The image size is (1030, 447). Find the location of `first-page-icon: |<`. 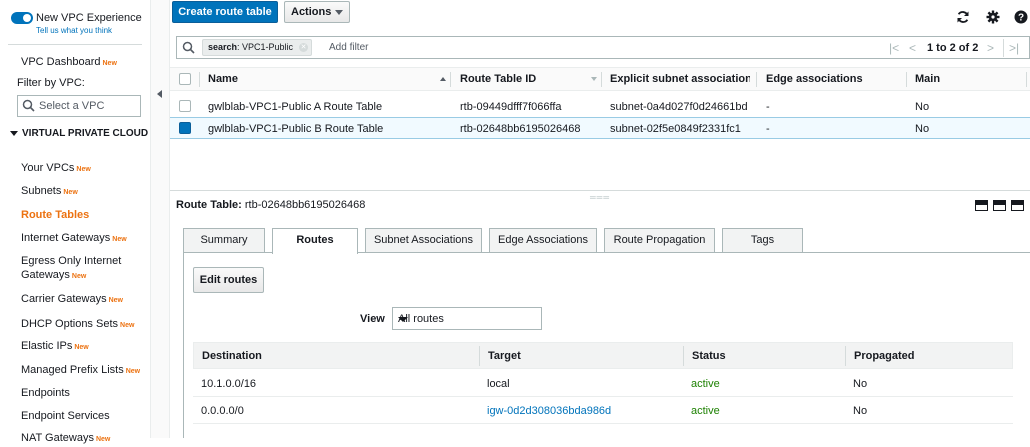

first-page-icon: |< is located at coordinates (894, 48).